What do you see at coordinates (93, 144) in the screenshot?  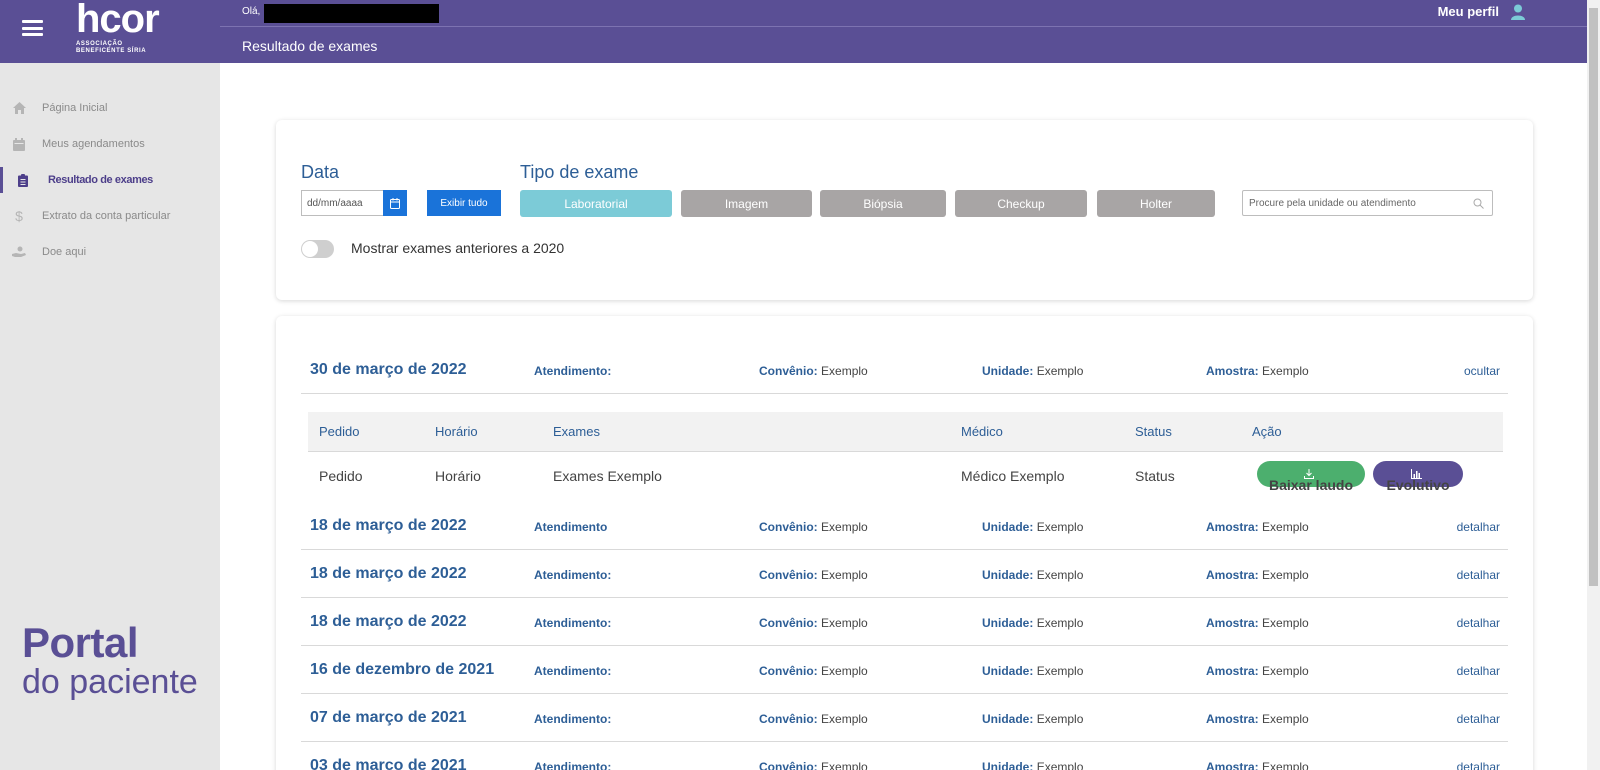 I see `sidebar-item-label: Meus agendamentos` at bounding box center [93, 144].